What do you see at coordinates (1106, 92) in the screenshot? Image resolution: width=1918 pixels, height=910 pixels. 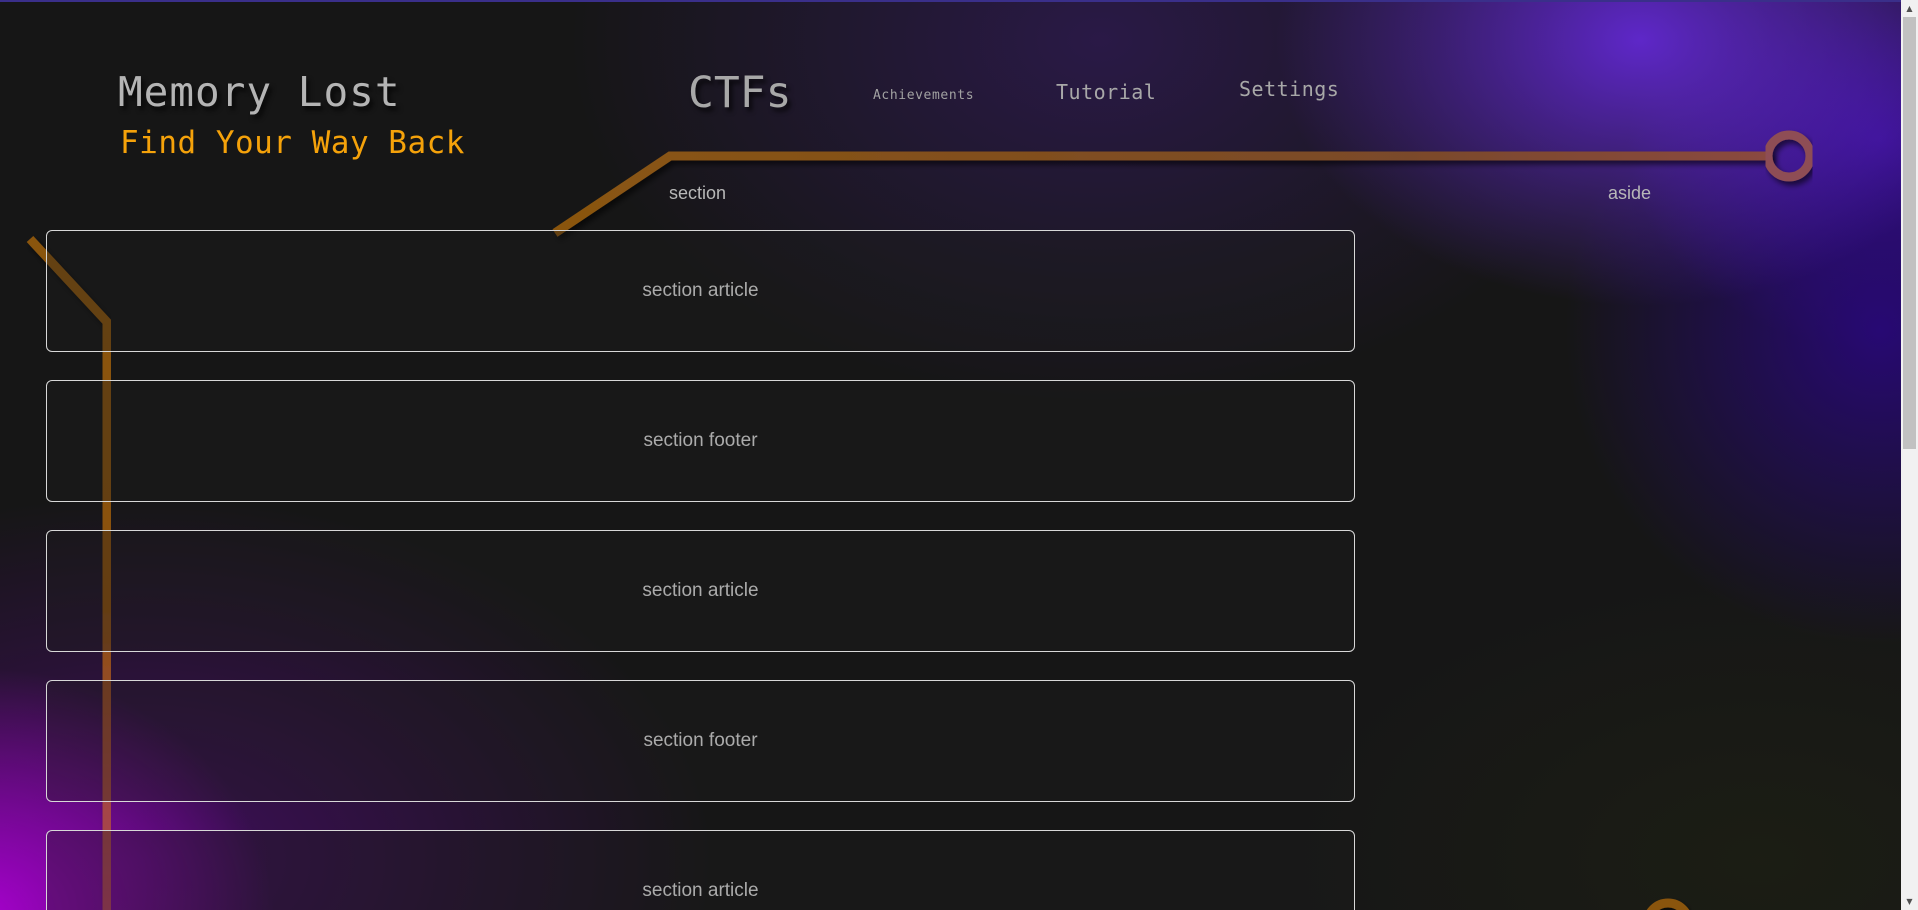 I see `nav-link-tutorial: Tutorial` at bounding box center [1106, 92].